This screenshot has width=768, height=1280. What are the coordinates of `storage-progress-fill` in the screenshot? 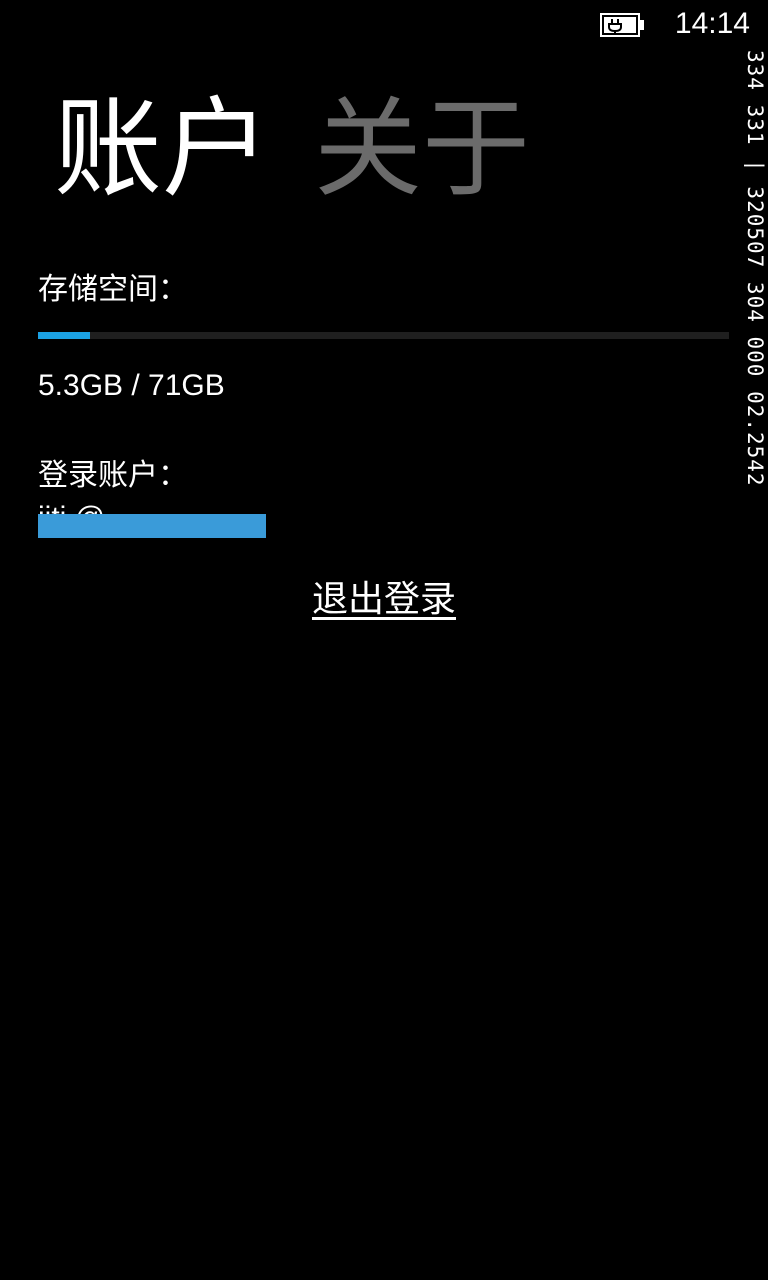 It's located at (64, 335).